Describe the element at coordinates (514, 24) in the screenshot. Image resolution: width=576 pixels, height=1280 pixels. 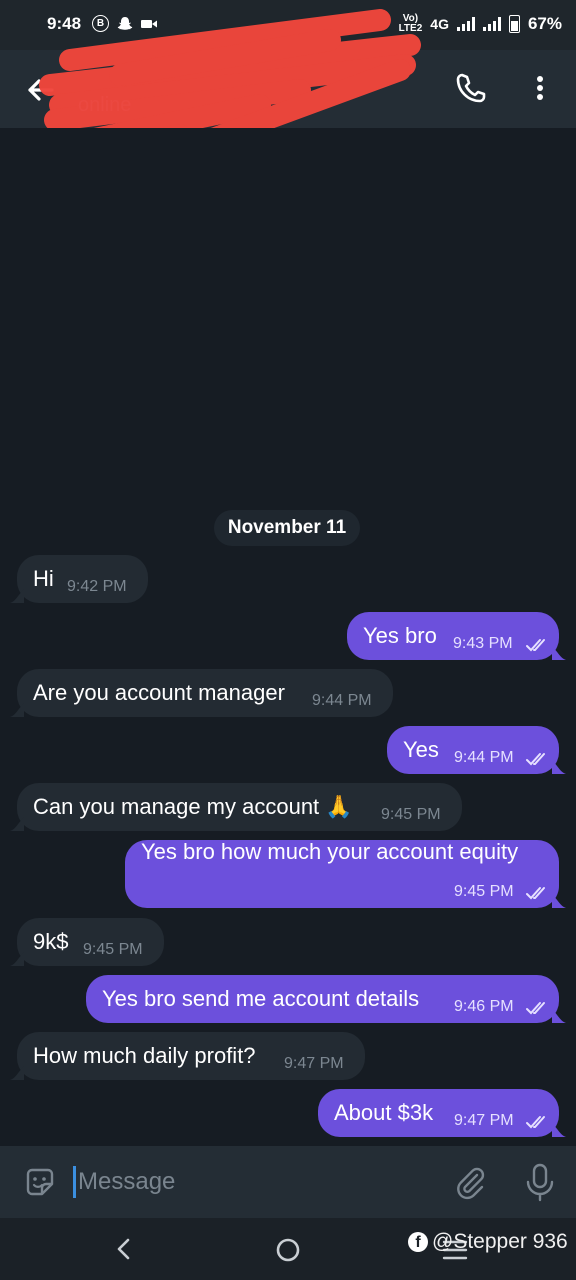
I see `battery-icon` at that location.